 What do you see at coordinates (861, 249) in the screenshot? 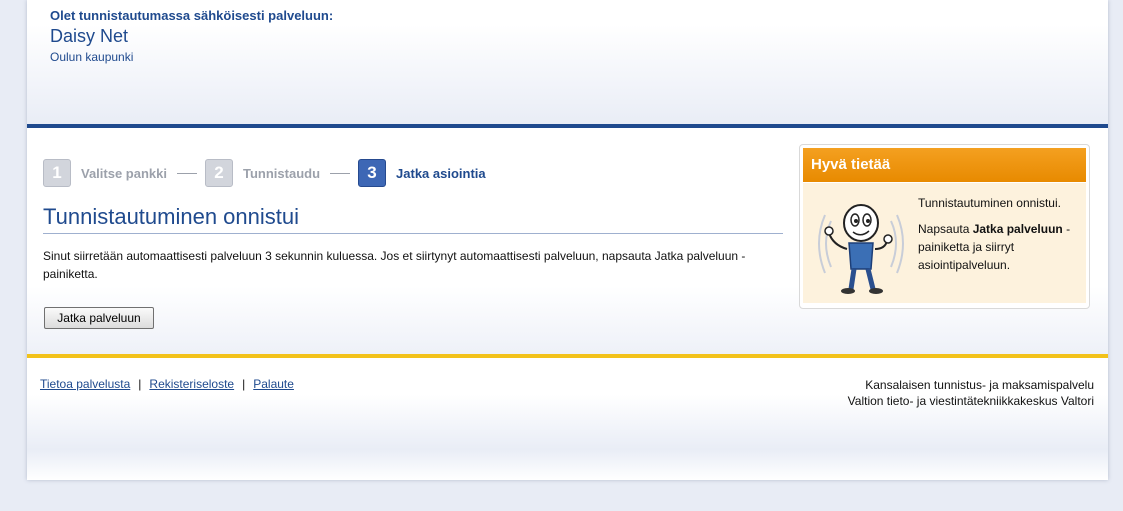
I see `mascot-waving-icon` at bounding box center [861, 249].